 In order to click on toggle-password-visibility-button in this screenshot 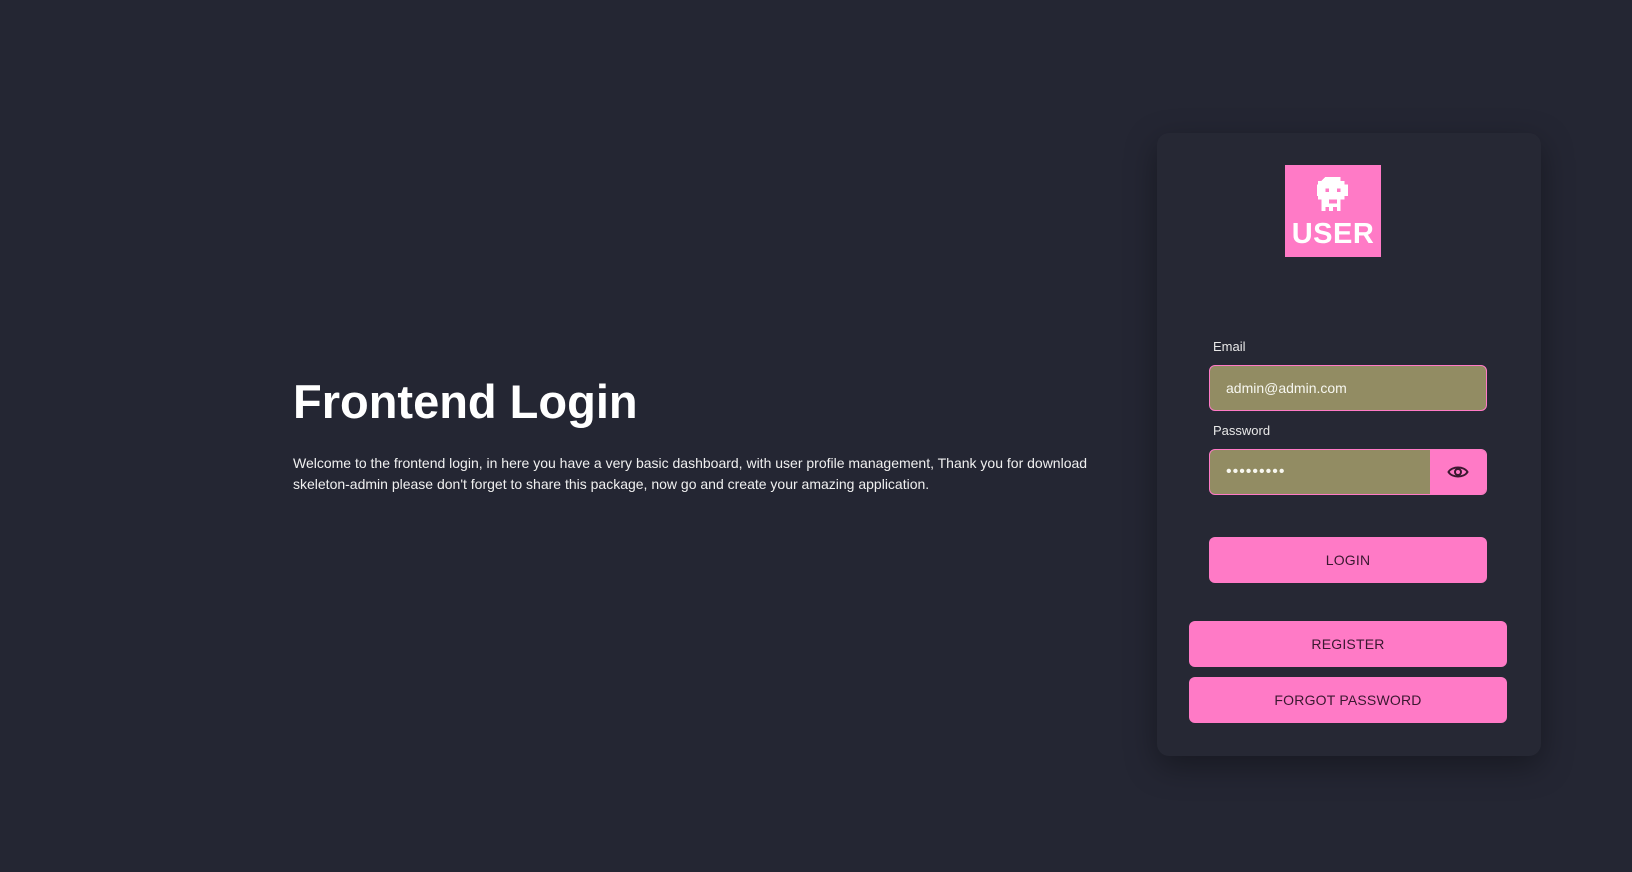, I will do `click(1458, 472)`.